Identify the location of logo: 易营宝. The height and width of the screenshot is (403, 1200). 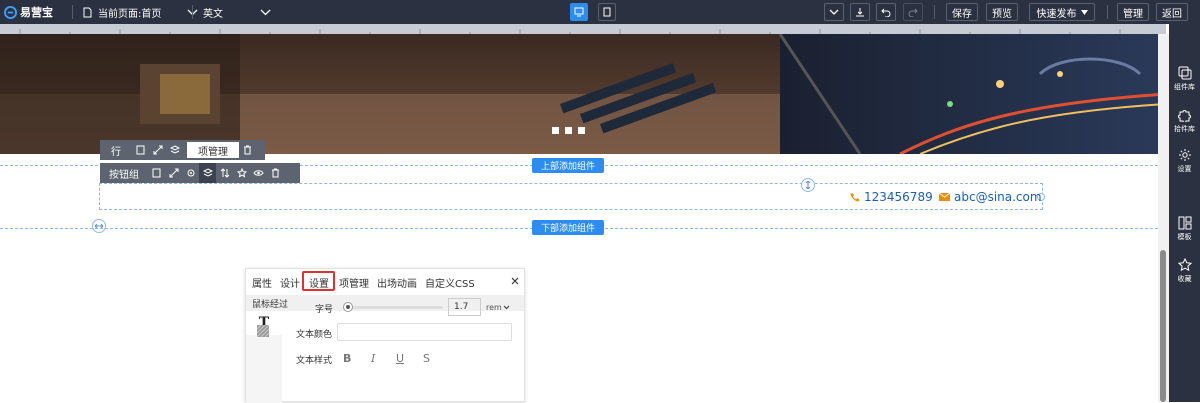
(28, 12).